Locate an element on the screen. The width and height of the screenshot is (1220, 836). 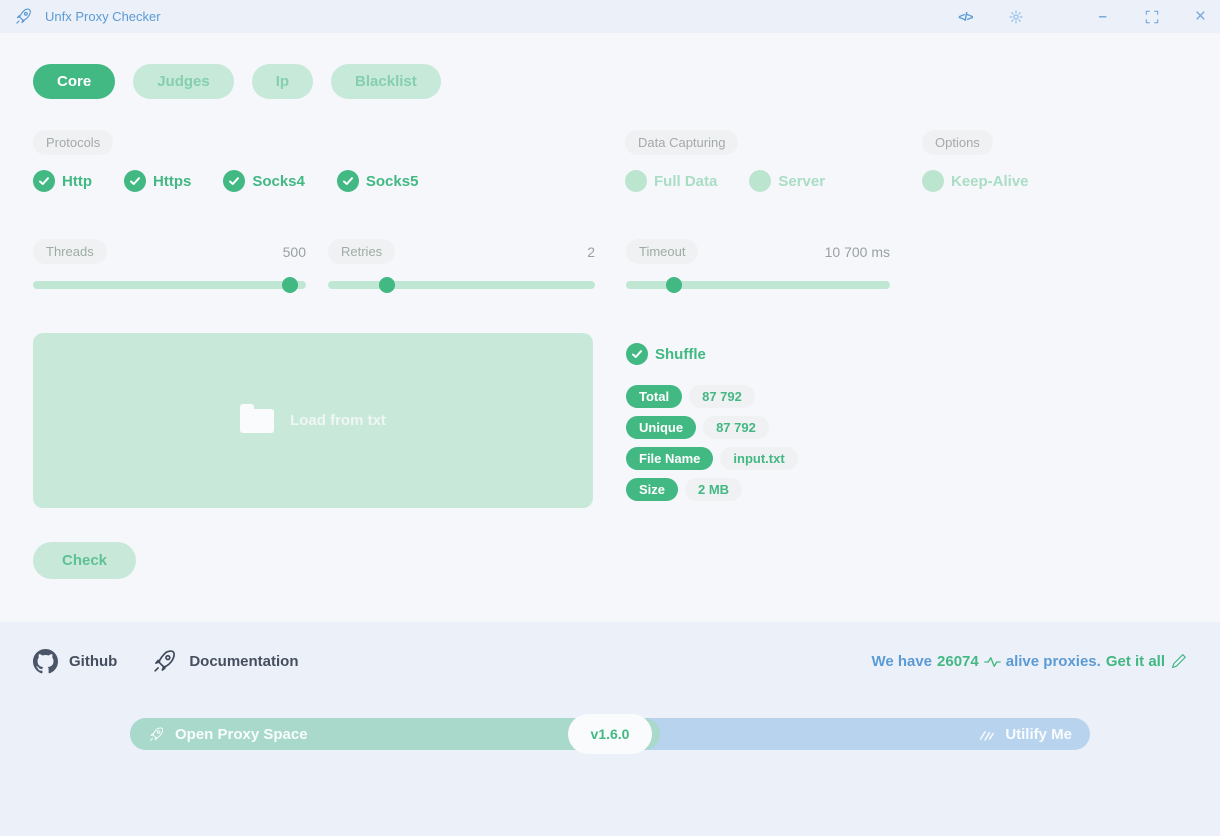
checkbox-keep-alive: Keep-Alive is located at coordinates (975, 181).